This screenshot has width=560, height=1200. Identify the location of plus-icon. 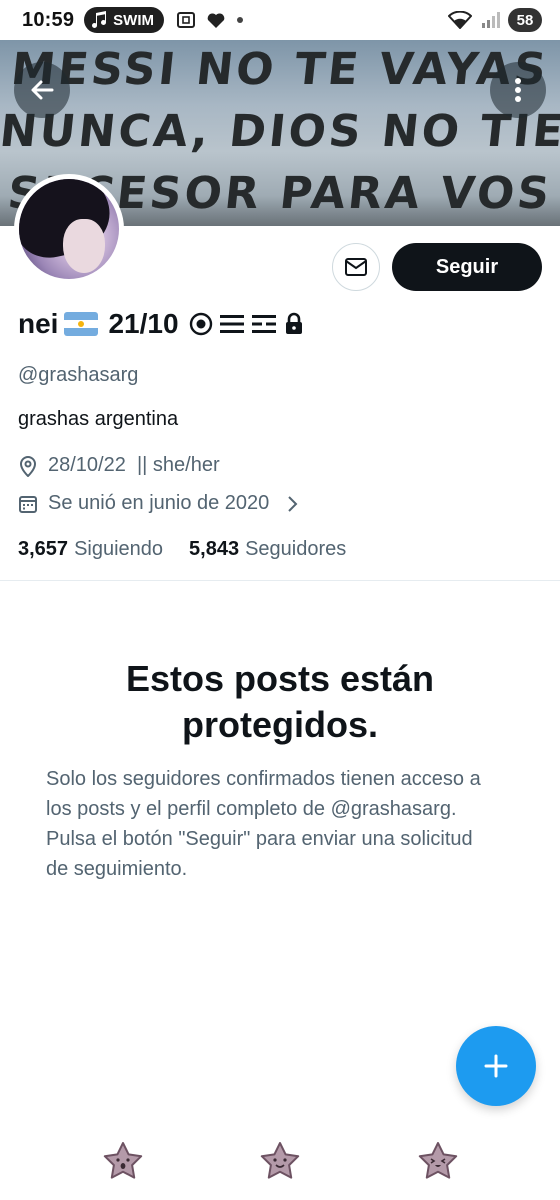
(496, 1066).